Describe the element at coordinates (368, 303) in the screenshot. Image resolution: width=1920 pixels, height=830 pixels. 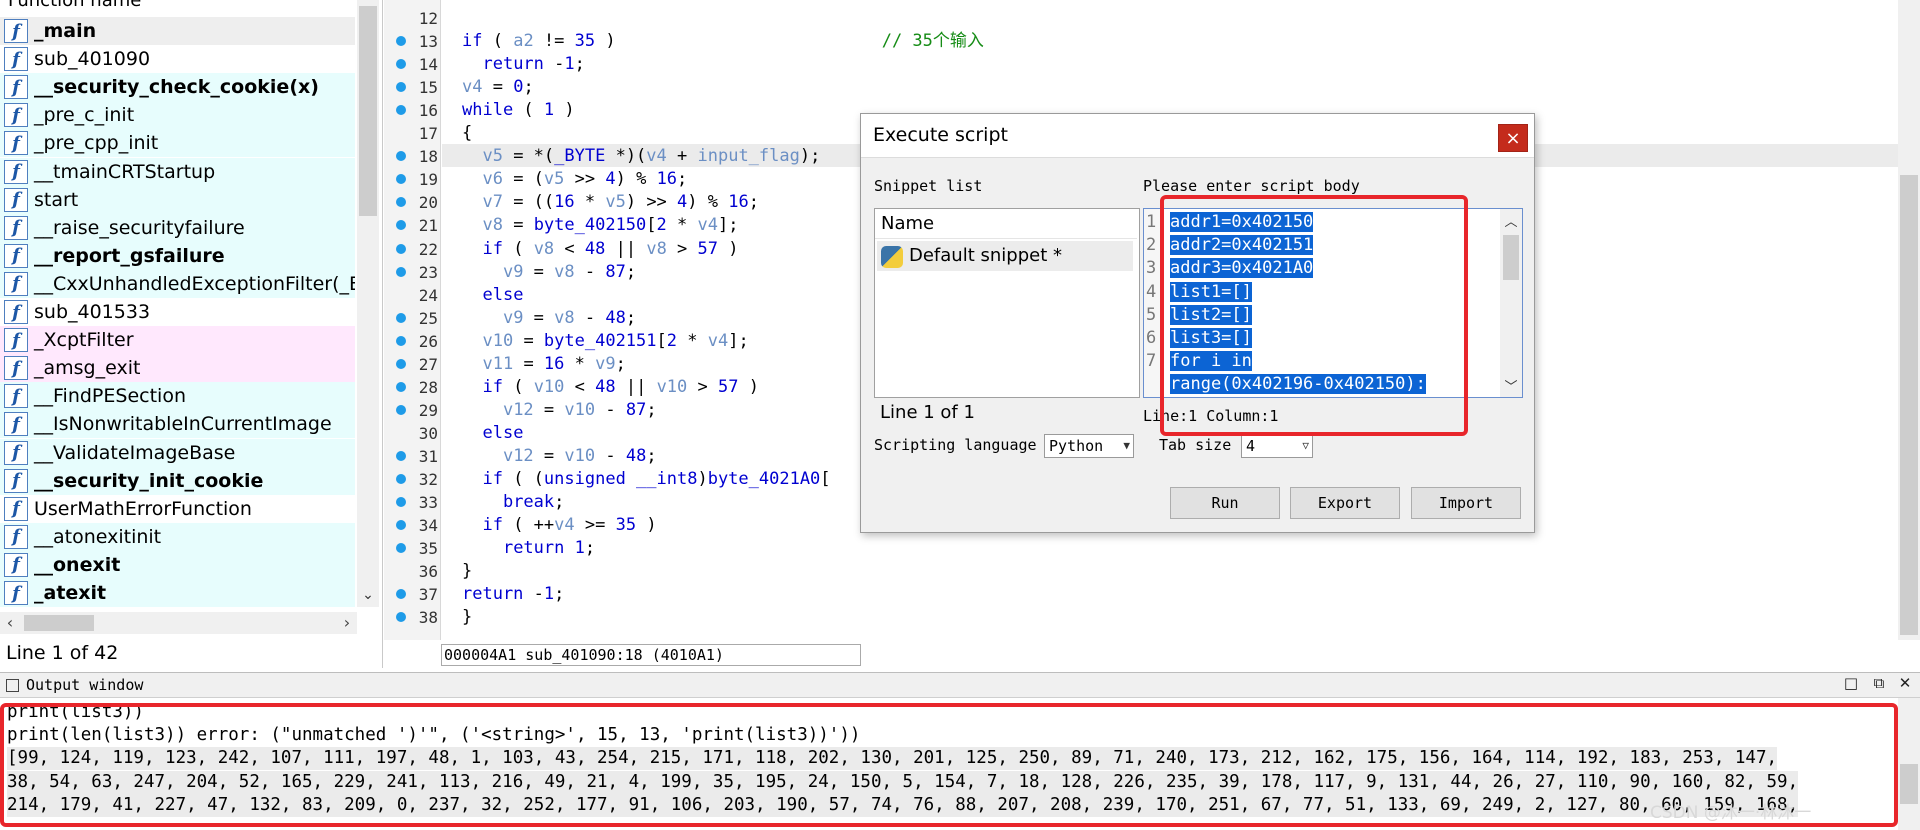
I see `functions-vertical-scrollbar: ⌄` at that location.